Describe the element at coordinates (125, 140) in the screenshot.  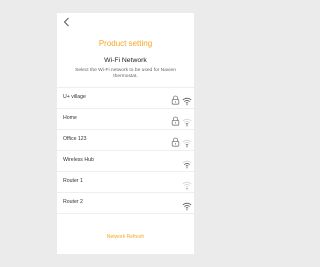
I see `network-row: Office 123` at that location.